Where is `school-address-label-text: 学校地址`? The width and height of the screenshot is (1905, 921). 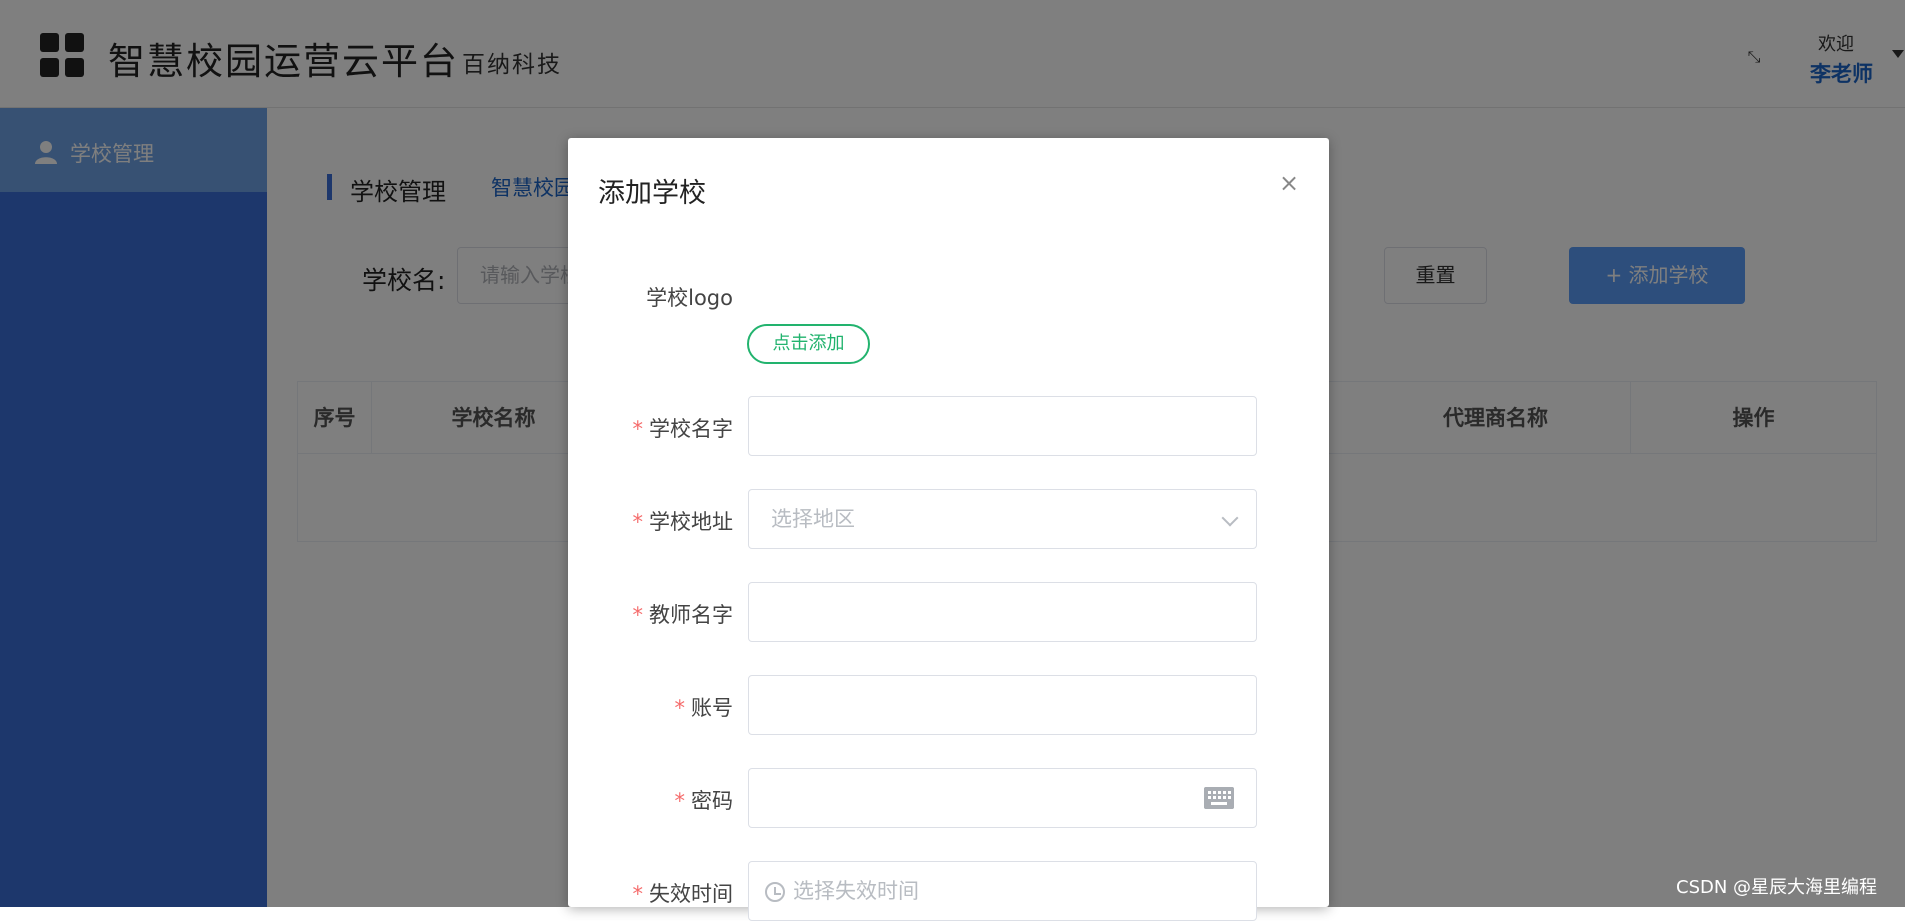
school-address-label-text: 学校地址 is located at coordinates (691, 522).